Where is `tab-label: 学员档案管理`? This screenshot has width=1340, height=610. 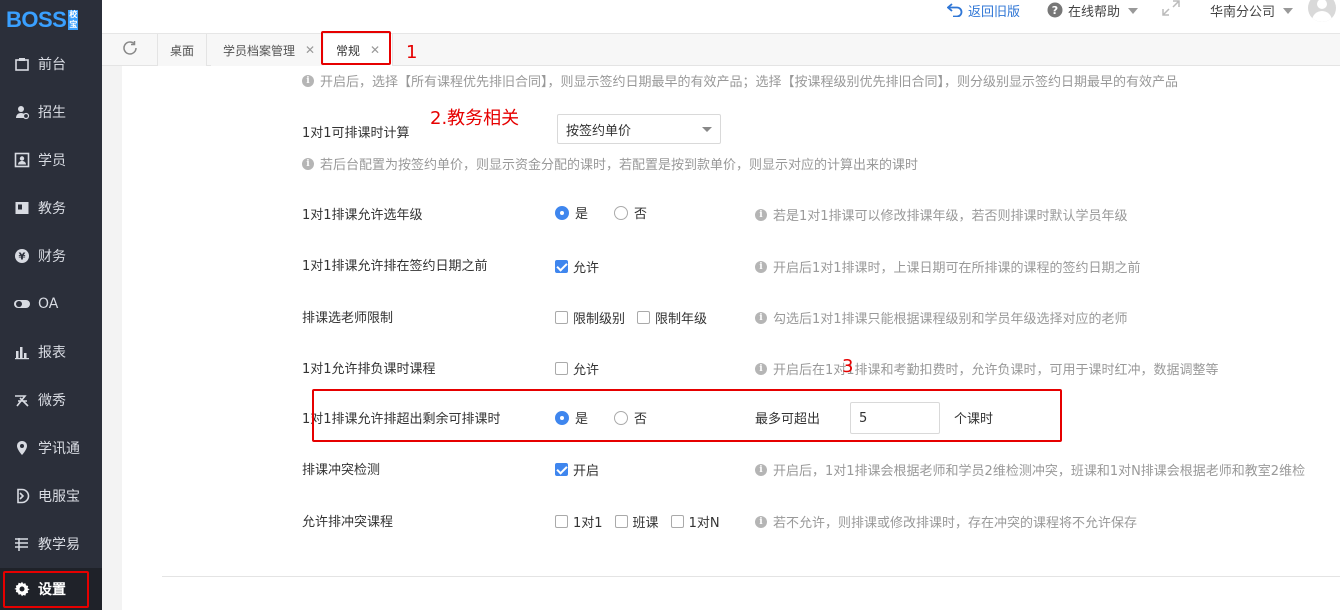
tab-label: 学员档案管理 is located at coordinates (259, 50).